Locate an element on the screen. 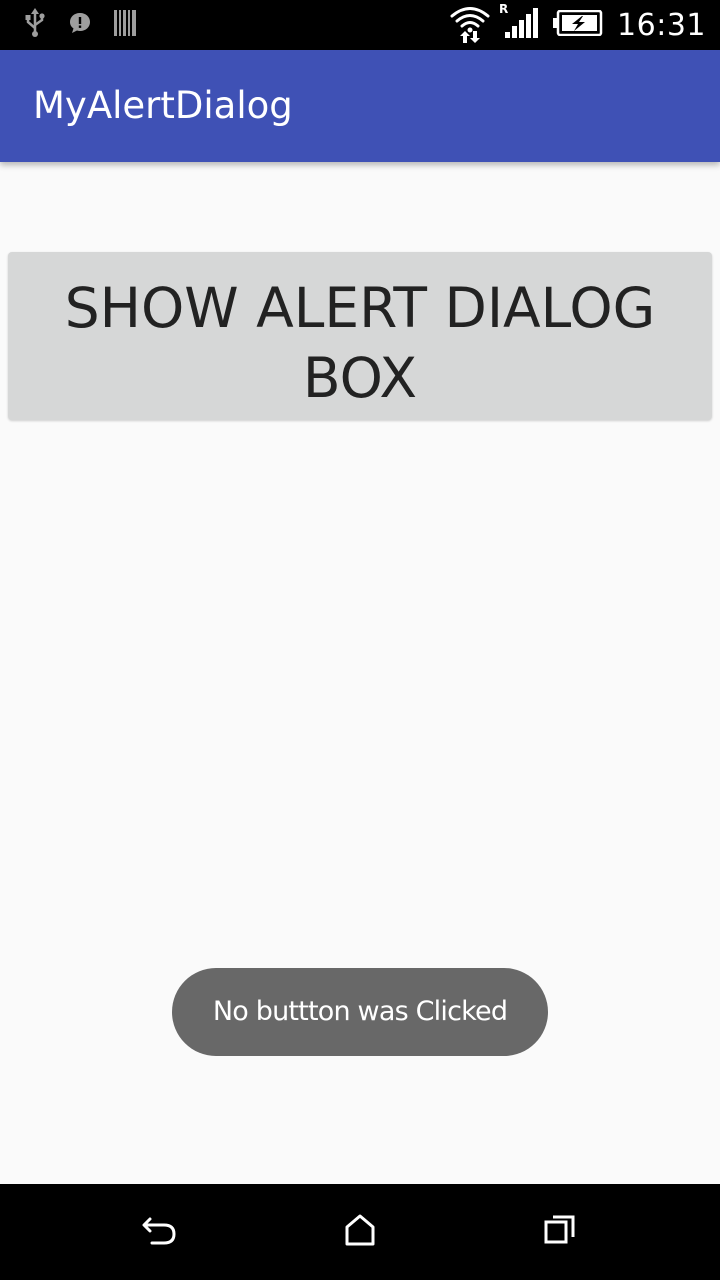 The height and width of the screenshot is (1280, 720). app-title: MyAlertDialog is located at coordinates (163, 105).